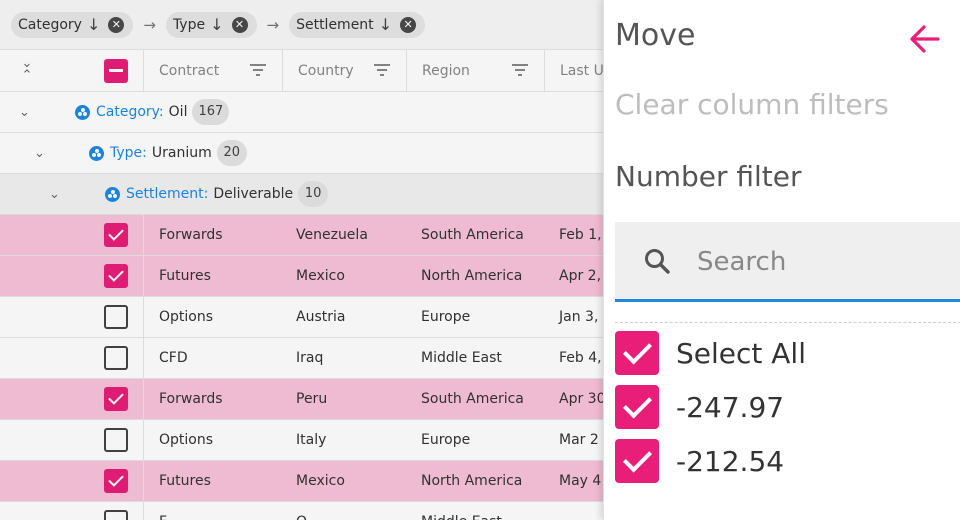  I want to click on option-label: -212.54, so click(730, 461).